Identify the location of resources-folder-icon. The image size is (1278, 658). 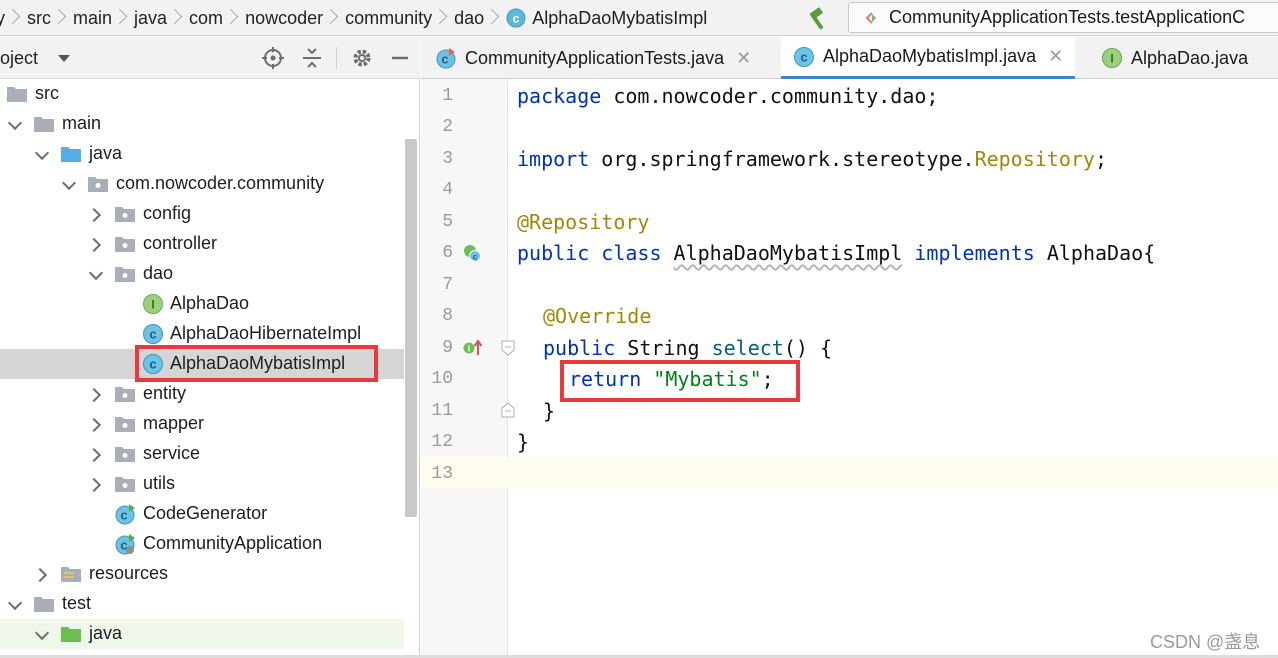
(71, 574).